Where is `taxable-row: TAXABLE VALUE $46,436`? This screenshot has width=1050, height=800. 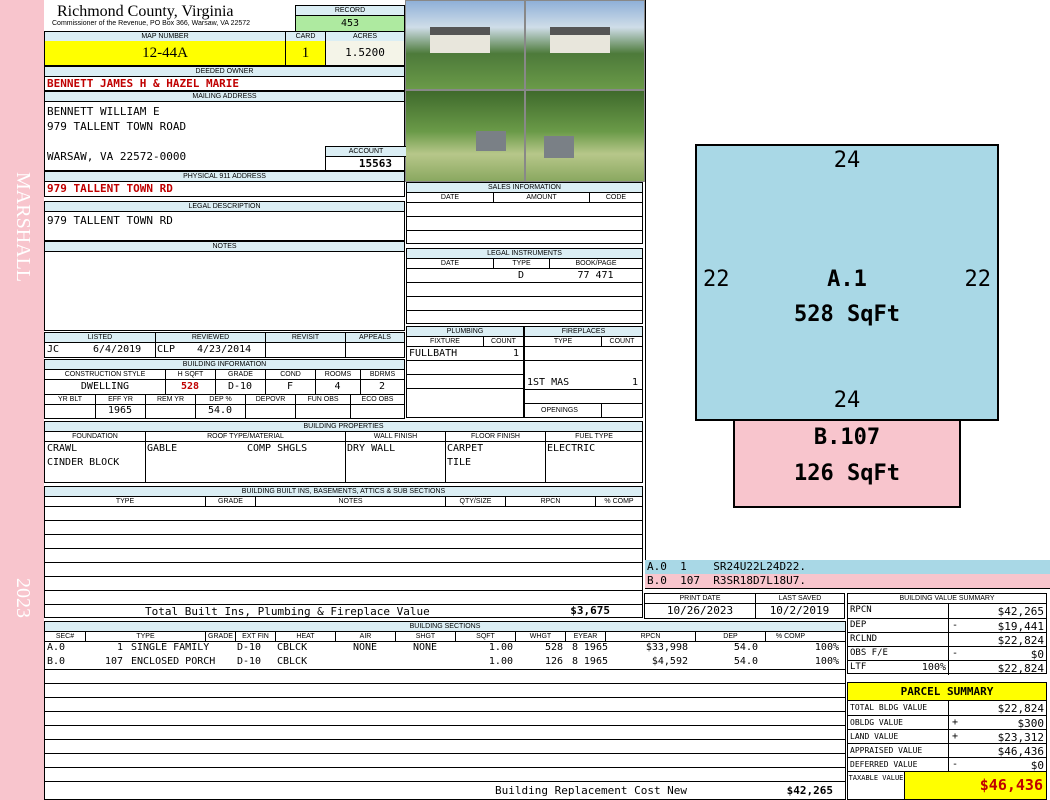
taxable-row: TAXABLE VALUE $46,436 is located at coordinates (947, 785).